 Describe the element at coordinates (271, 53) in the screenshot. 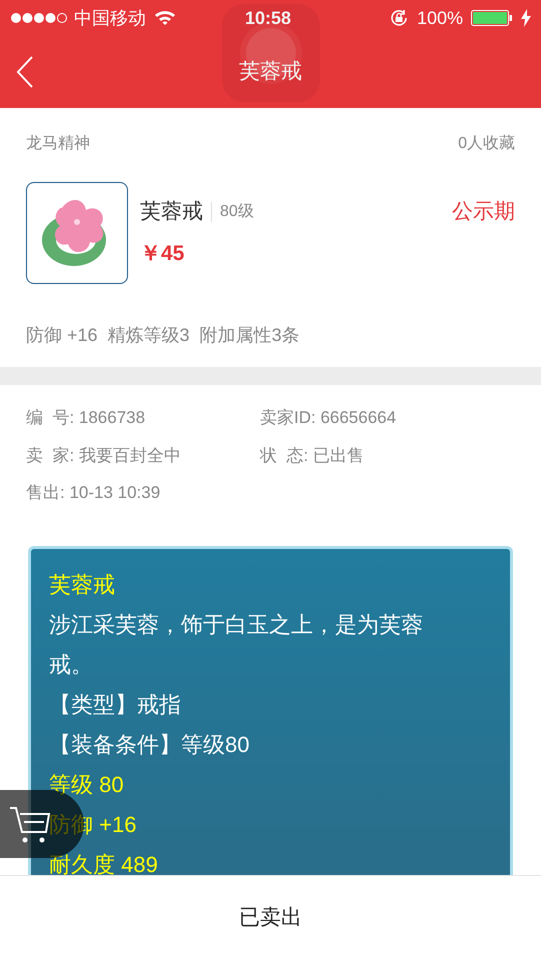

I see `assistive-touch-button` at that location.